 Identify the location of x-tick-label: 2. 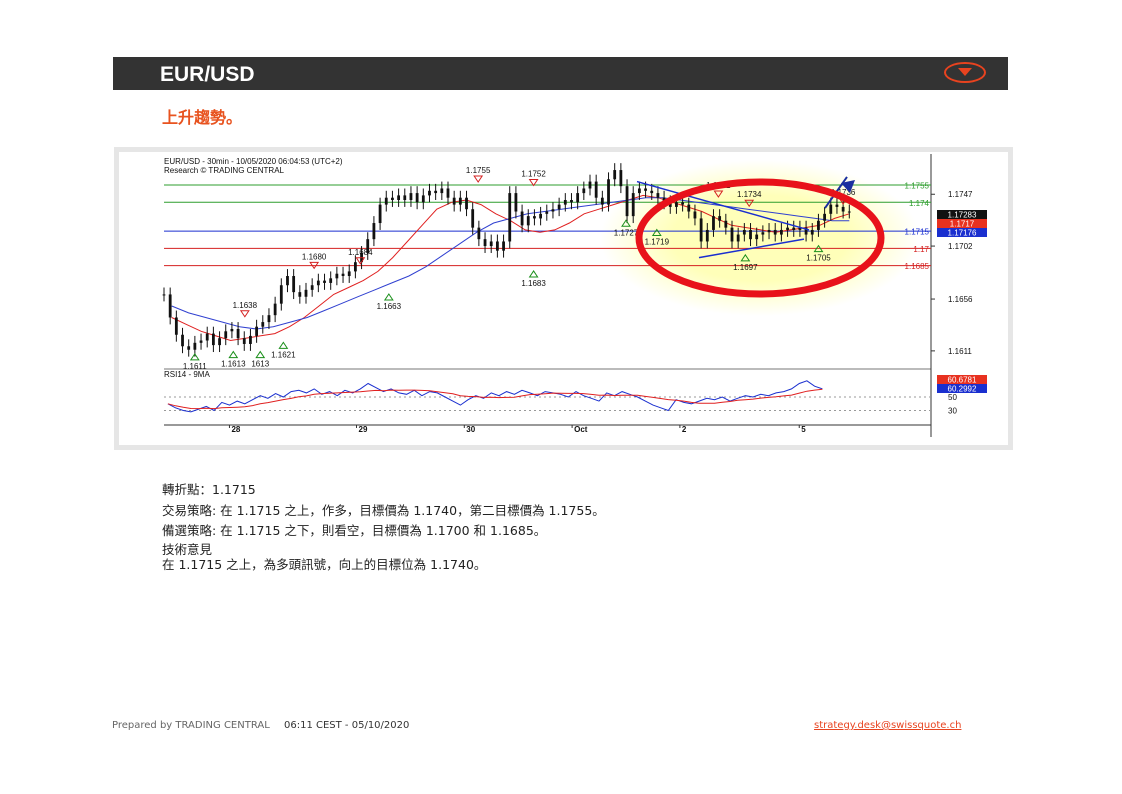
(684, 429).